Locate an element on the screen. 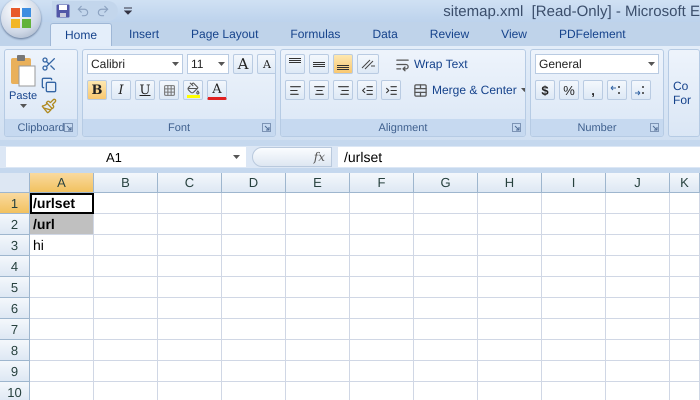 The width and height of the screenshot is (700, 400). row-header: 7 is located at coordinates (15, 329).